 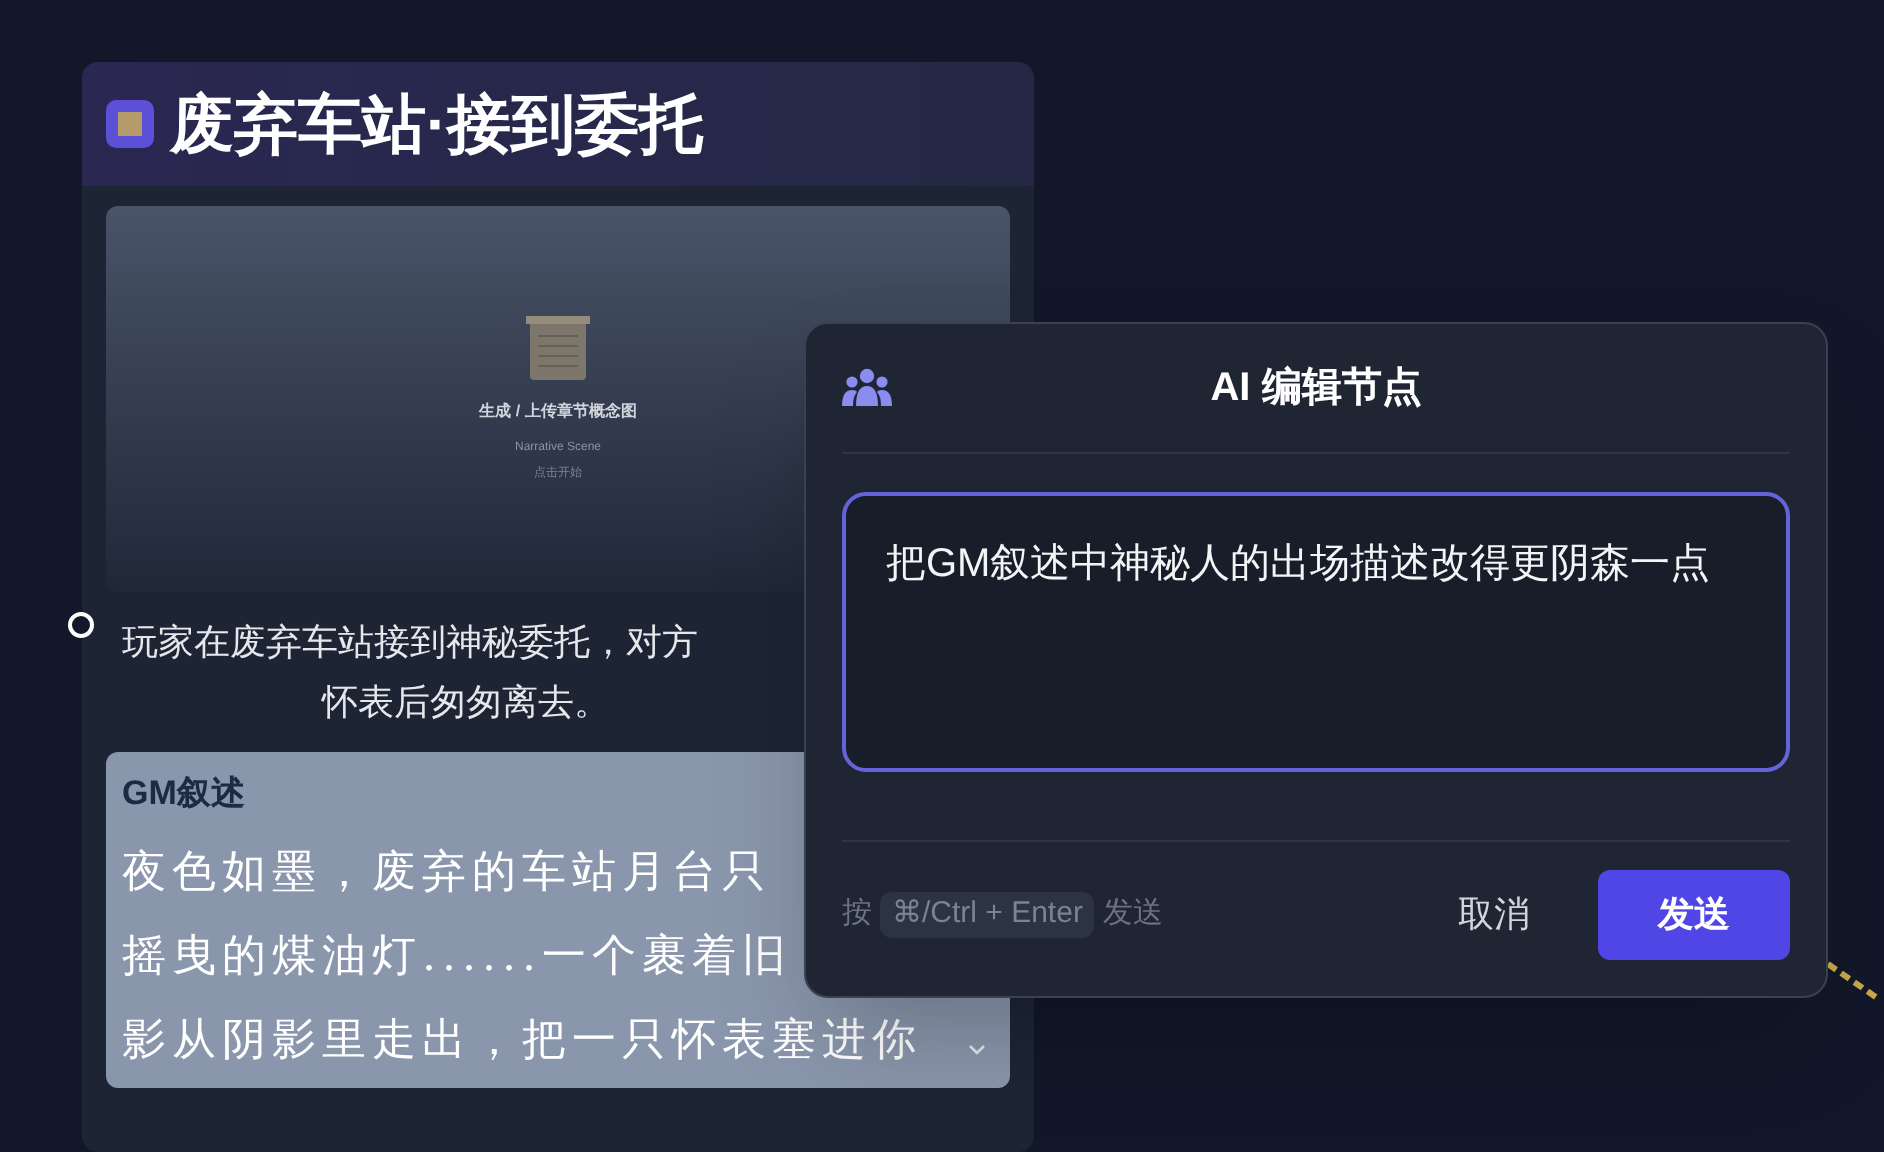 I want to click on send-button: 发送, so click(x=1694, y=915).